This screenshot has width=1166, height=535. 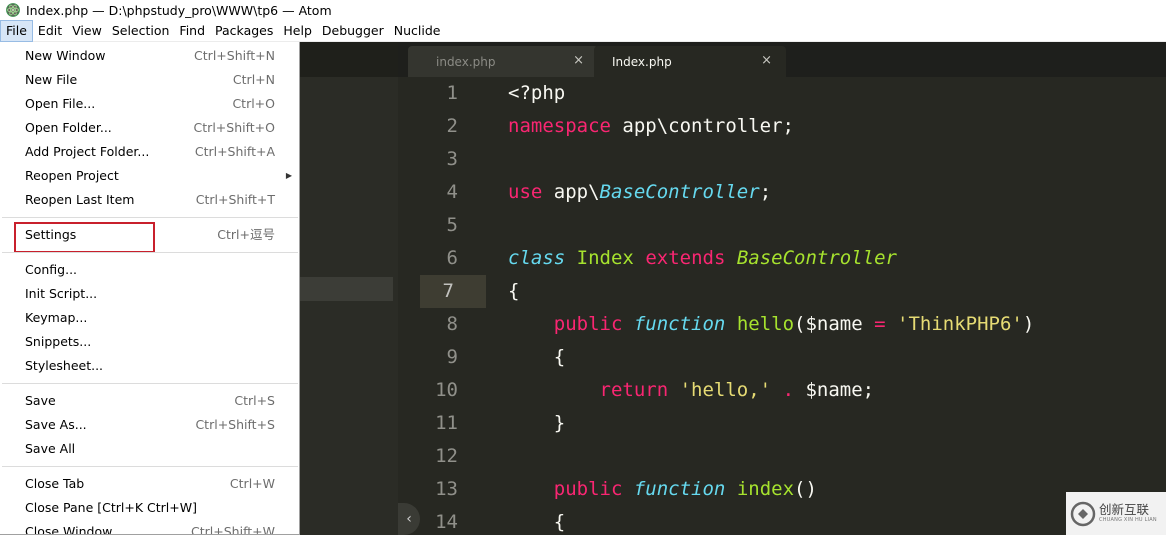 What do you see at coordinates (788, 390) in the screenshot?
I see `code-token: .` at bounding box center [788, 390].